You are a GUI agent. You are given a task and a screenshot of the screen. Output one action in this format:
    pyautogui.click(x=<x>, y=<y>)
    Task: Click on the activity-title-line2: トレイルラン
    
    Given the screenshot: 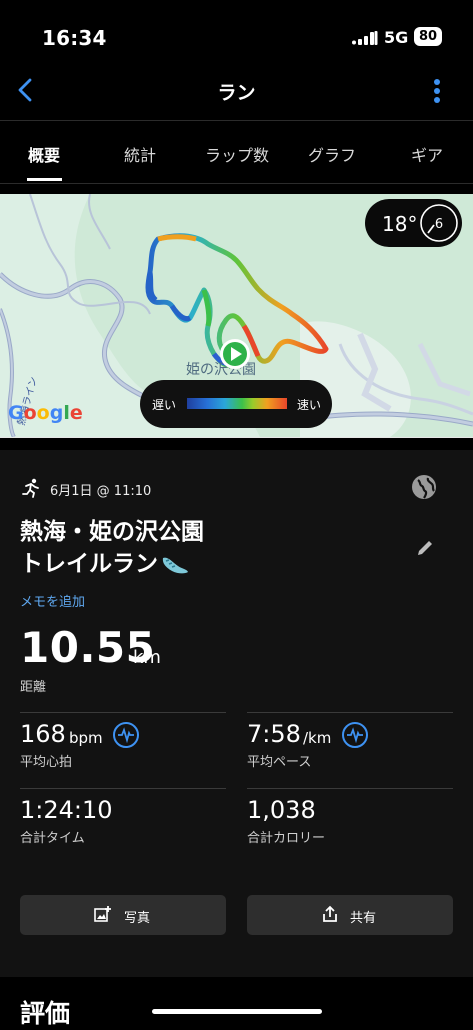 What is the action you would take?
    pyautogui.click(x=89, y=564)
    